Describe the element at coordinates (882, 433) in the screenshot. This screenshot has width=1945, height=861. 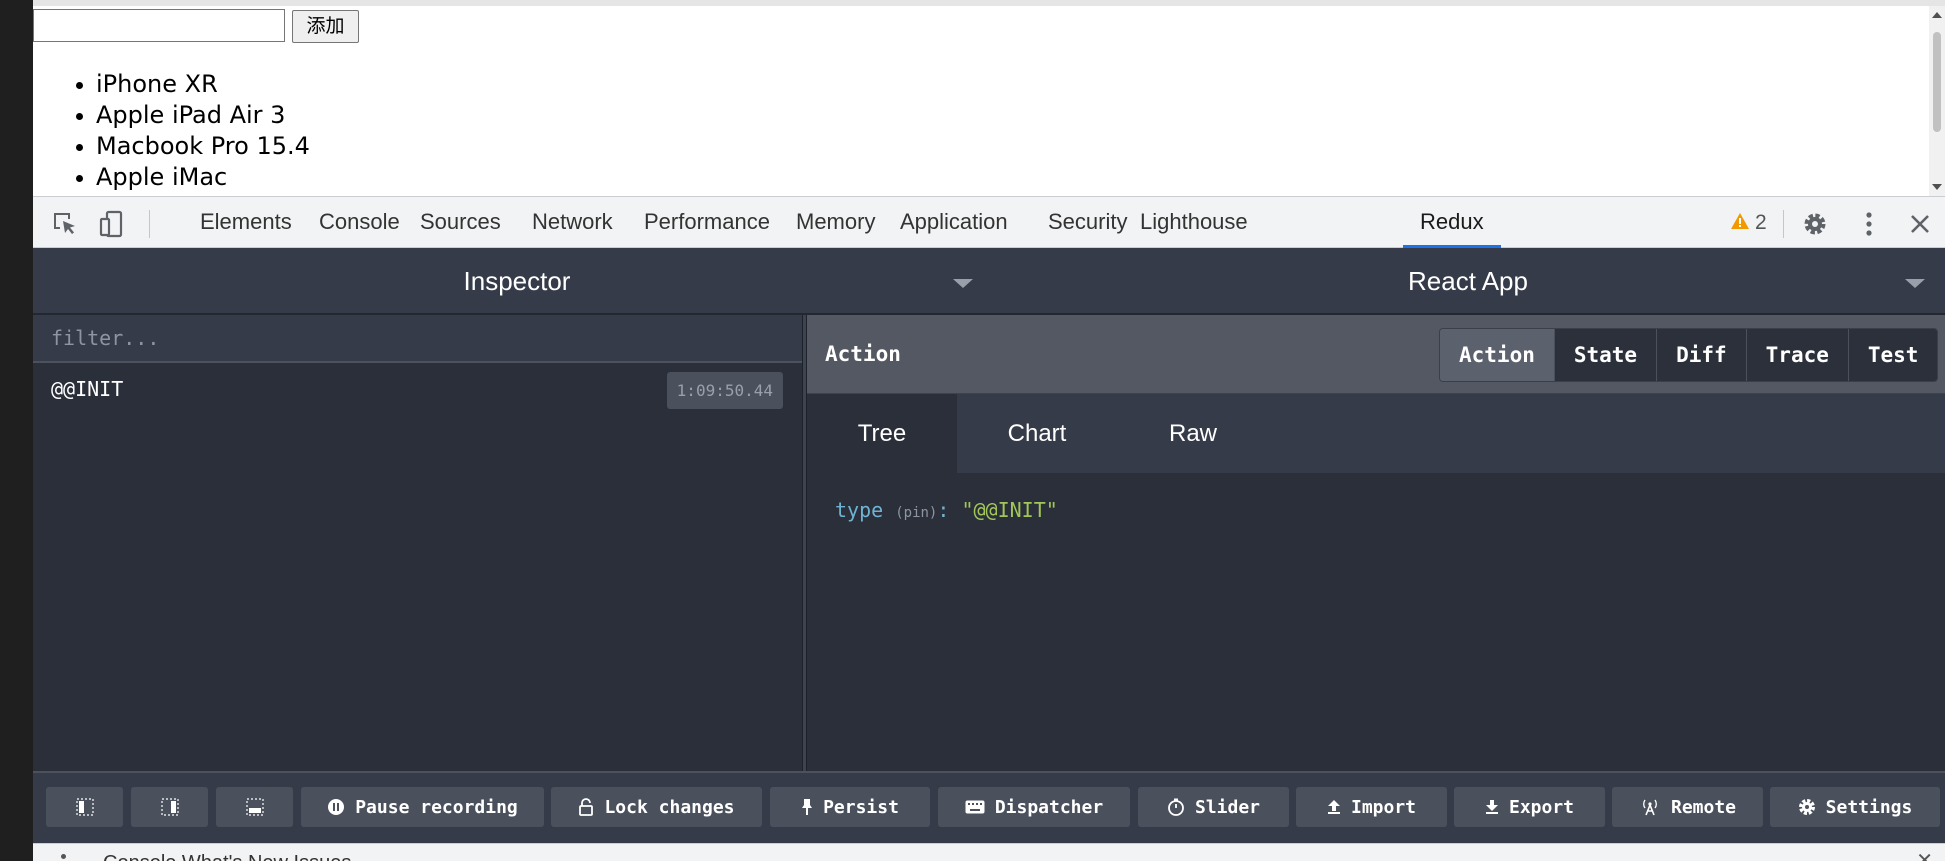
I see `tab-tree: Tree` at that location.